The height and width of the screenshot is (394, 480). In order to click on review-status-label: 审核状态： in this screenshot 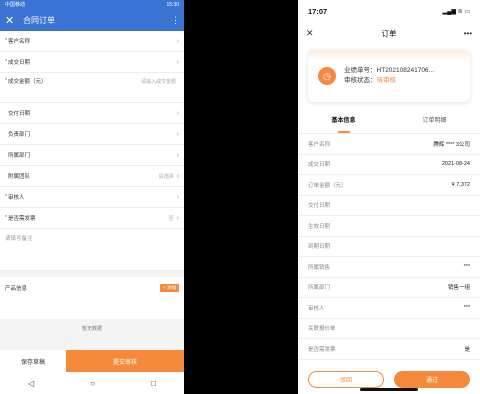, I will do `click(360, 80)`.